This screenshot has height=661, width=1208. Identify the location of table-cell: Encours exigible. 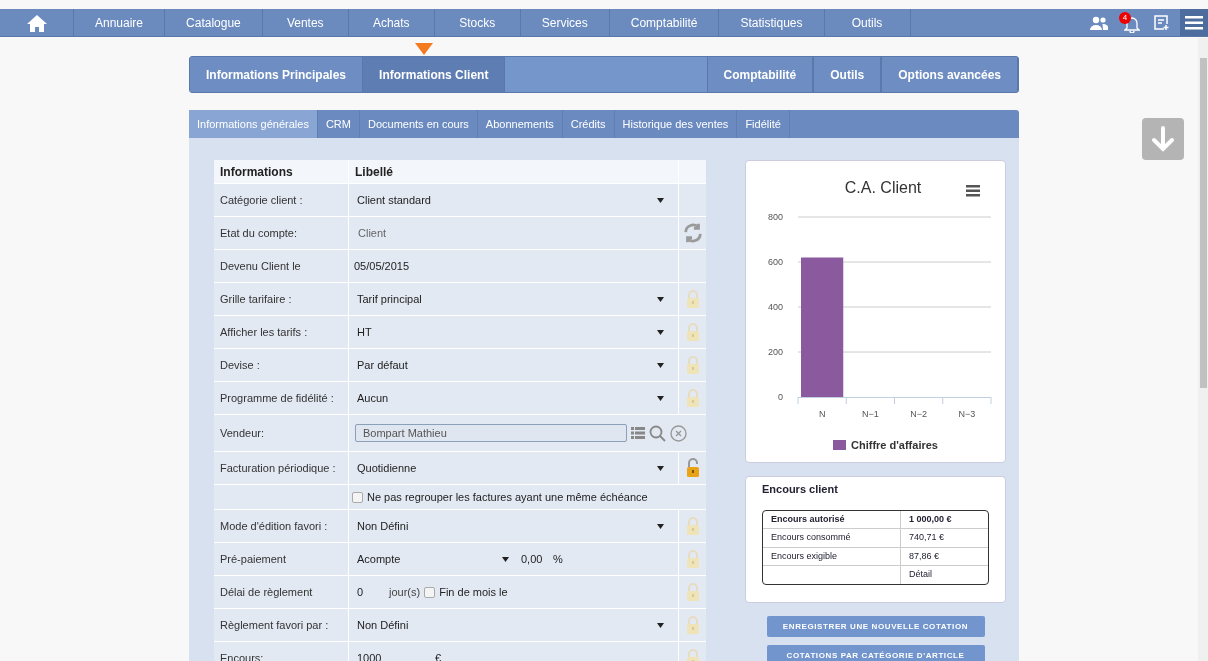
(804, 555).